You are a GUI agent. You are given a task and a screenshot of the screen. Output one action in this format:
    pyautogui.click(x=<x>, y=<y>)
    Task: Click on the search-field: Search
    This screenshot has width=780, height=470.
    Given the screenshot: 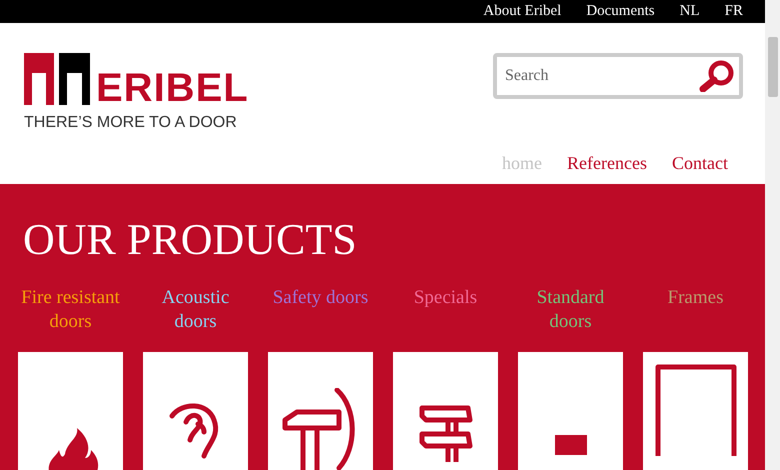 What is the action you would take?
    pyautogui.click(x=618, y=75)
    